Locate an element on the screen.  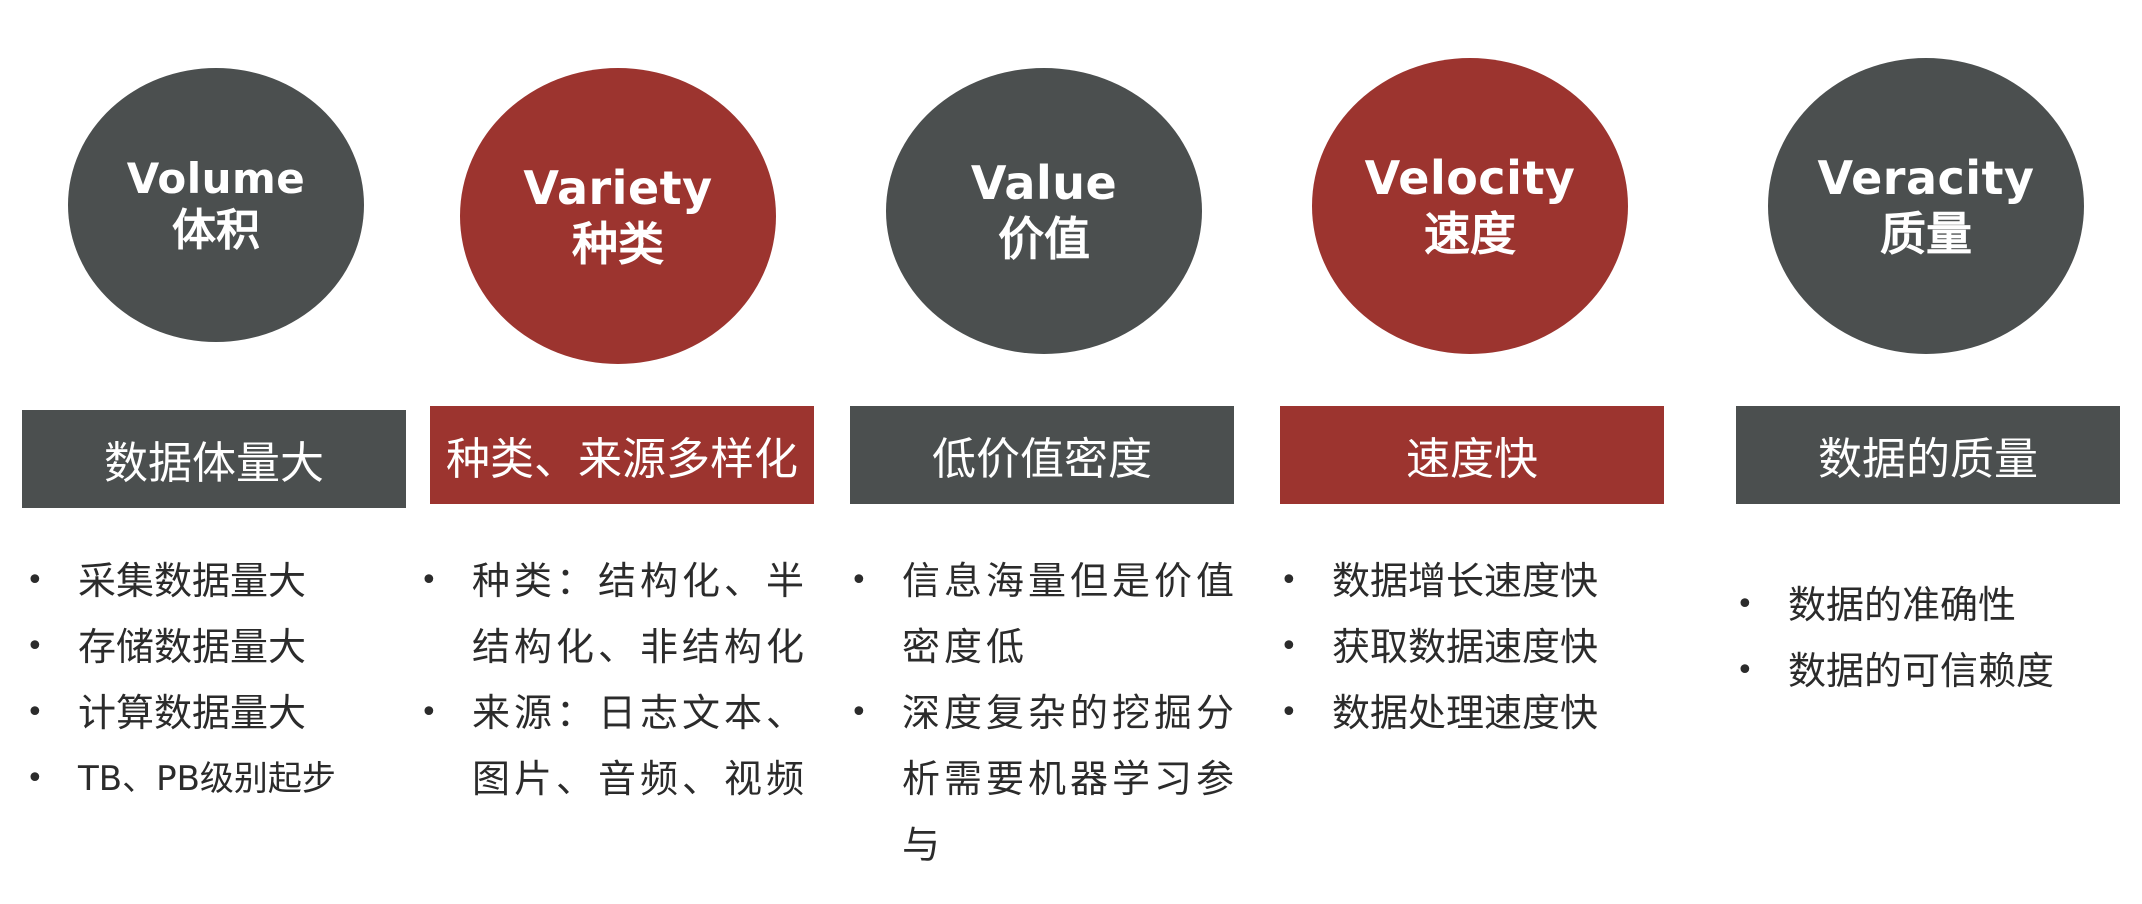
circle-value: Value 价值 is located at coordinates (1044, 211).